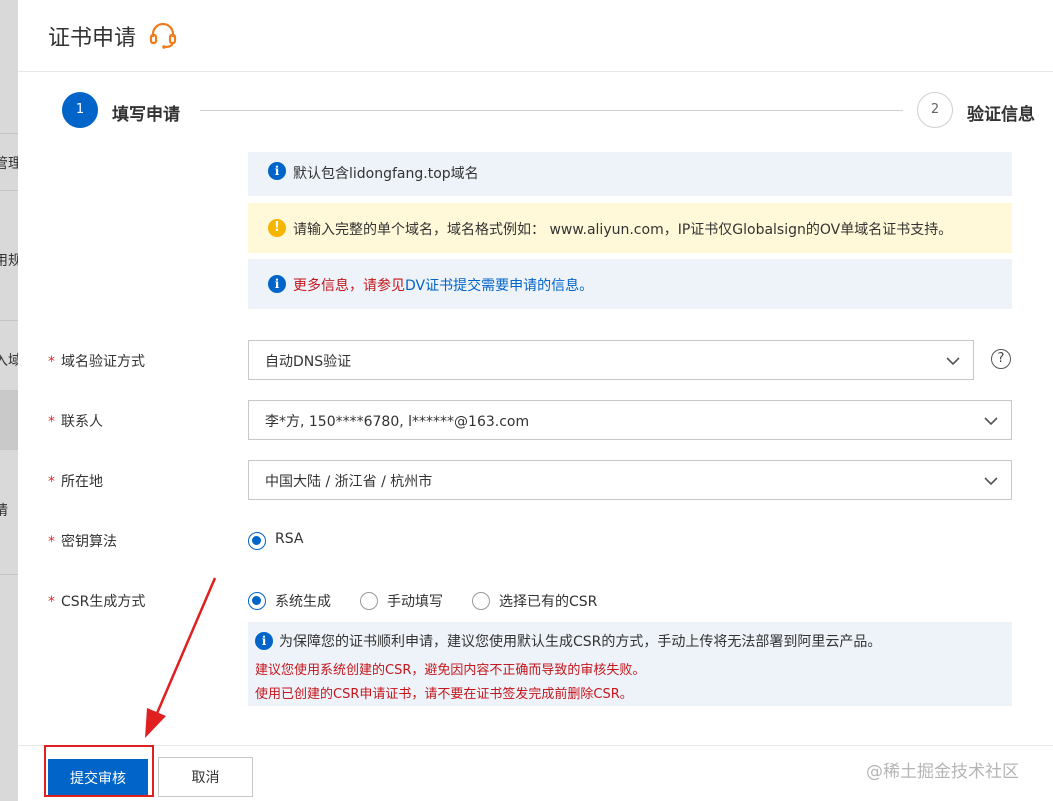  What do you see at coordinates (163, 36) in the screenshot?
I see `headset-icon` at bounding box center [163, 36].